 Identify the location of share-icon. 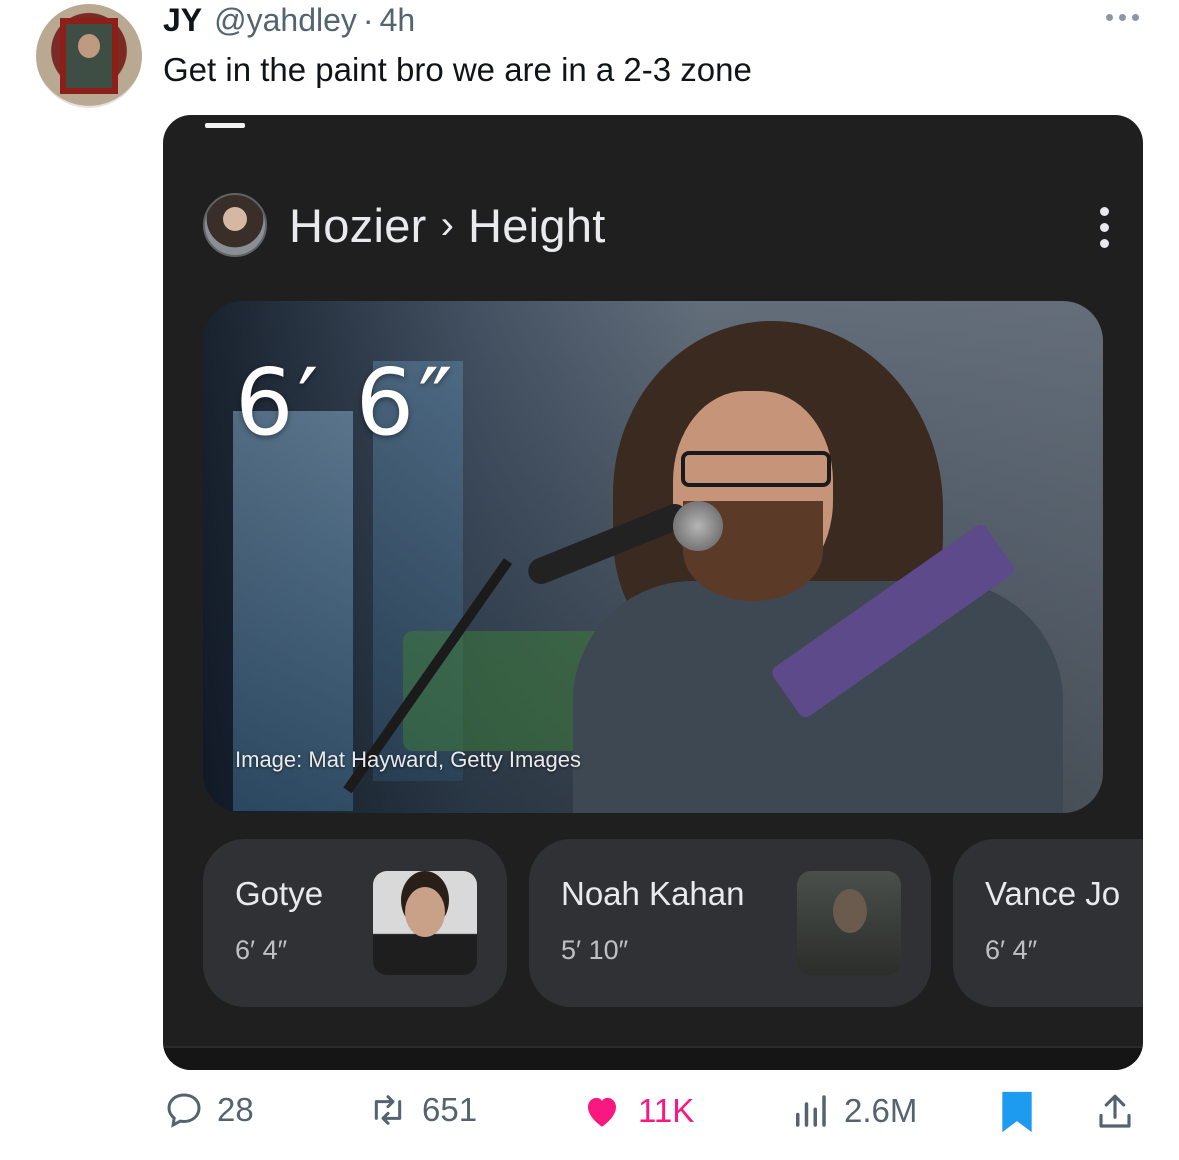
(1115, 1112).